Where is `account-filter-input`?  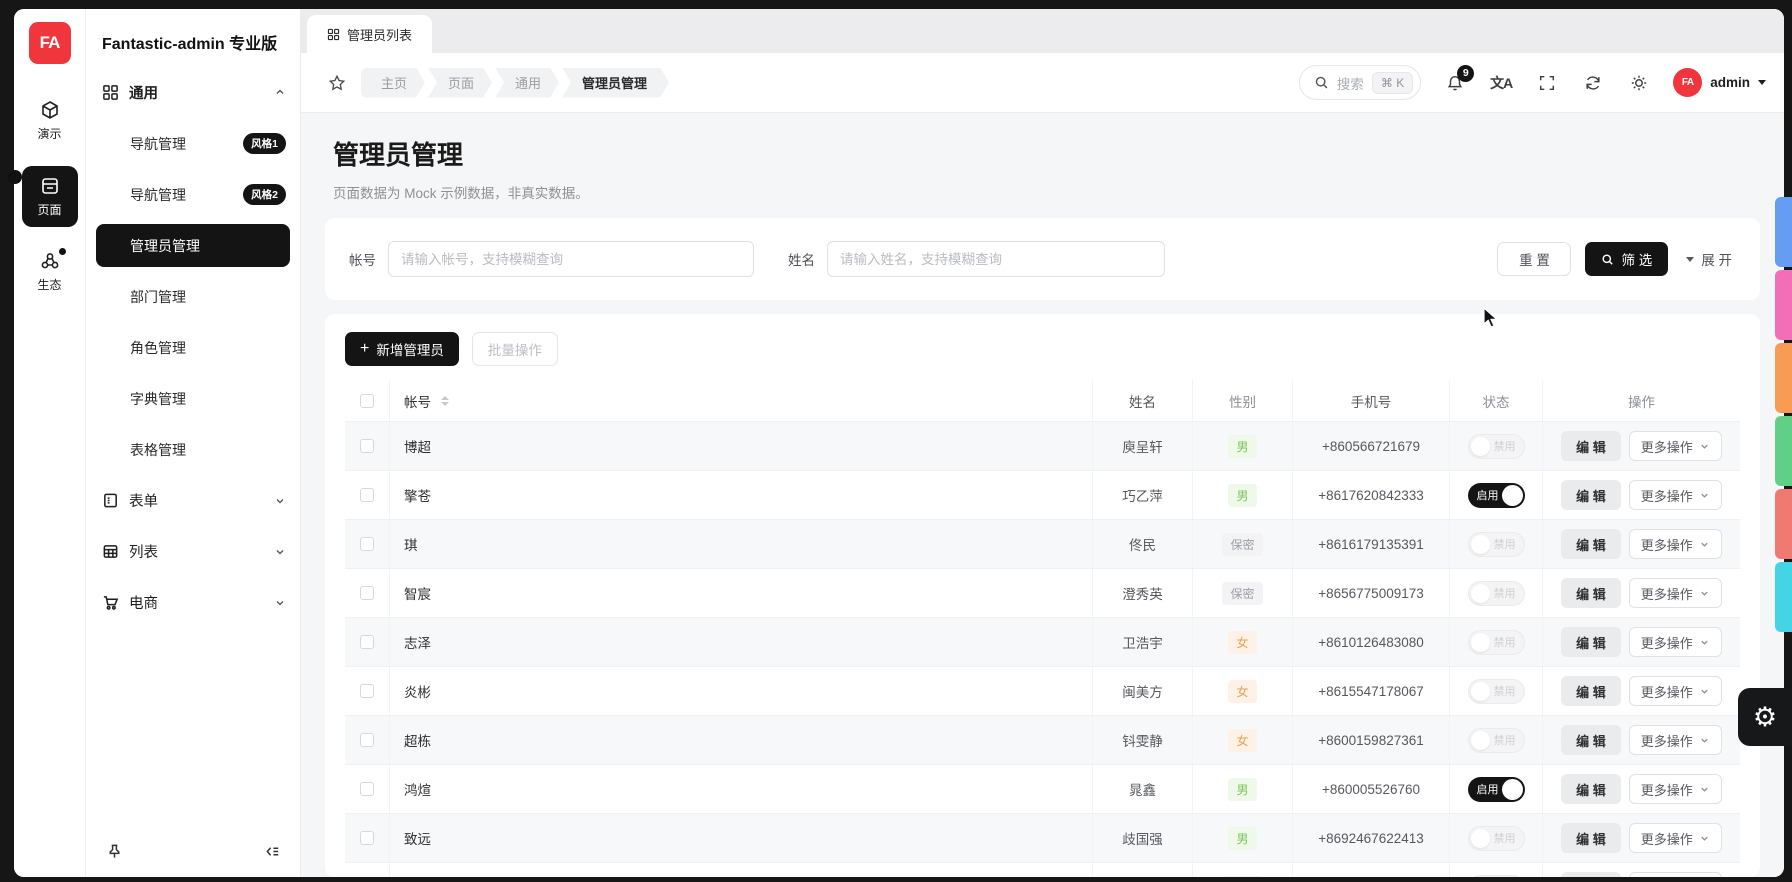 account-filter-input is located at coordinates (571, 259).